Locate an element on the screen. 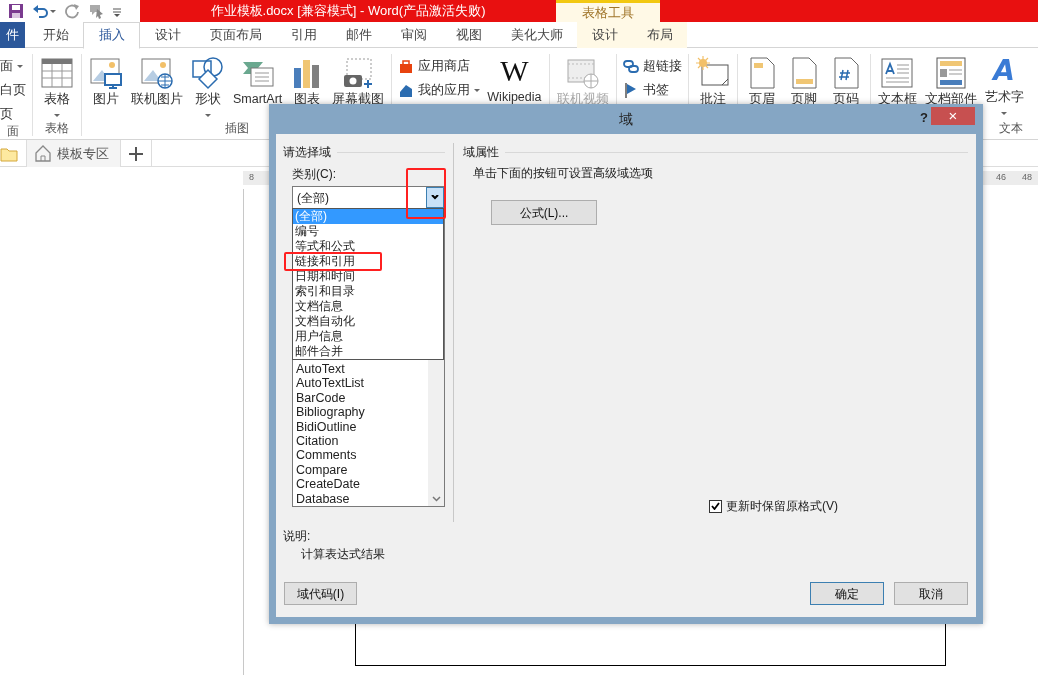 This screenshot has width=1038, height=677. list-item: Database is located at coordinates (360, 498).